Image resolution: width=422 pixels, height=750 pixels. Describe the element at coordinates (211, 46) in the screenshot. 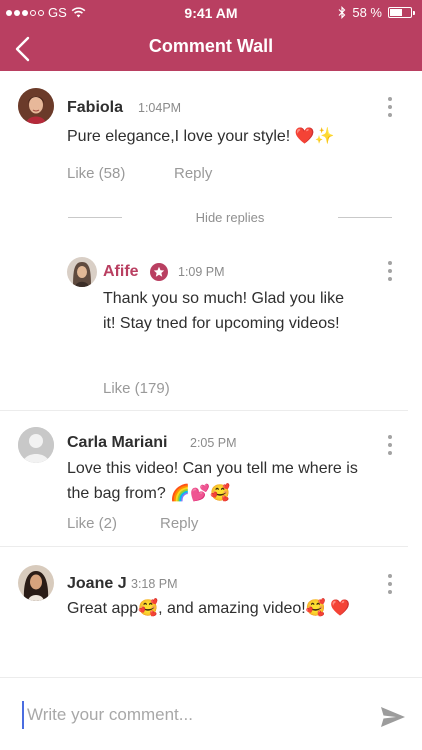

I see `page-title: Comment Wall` at that location.